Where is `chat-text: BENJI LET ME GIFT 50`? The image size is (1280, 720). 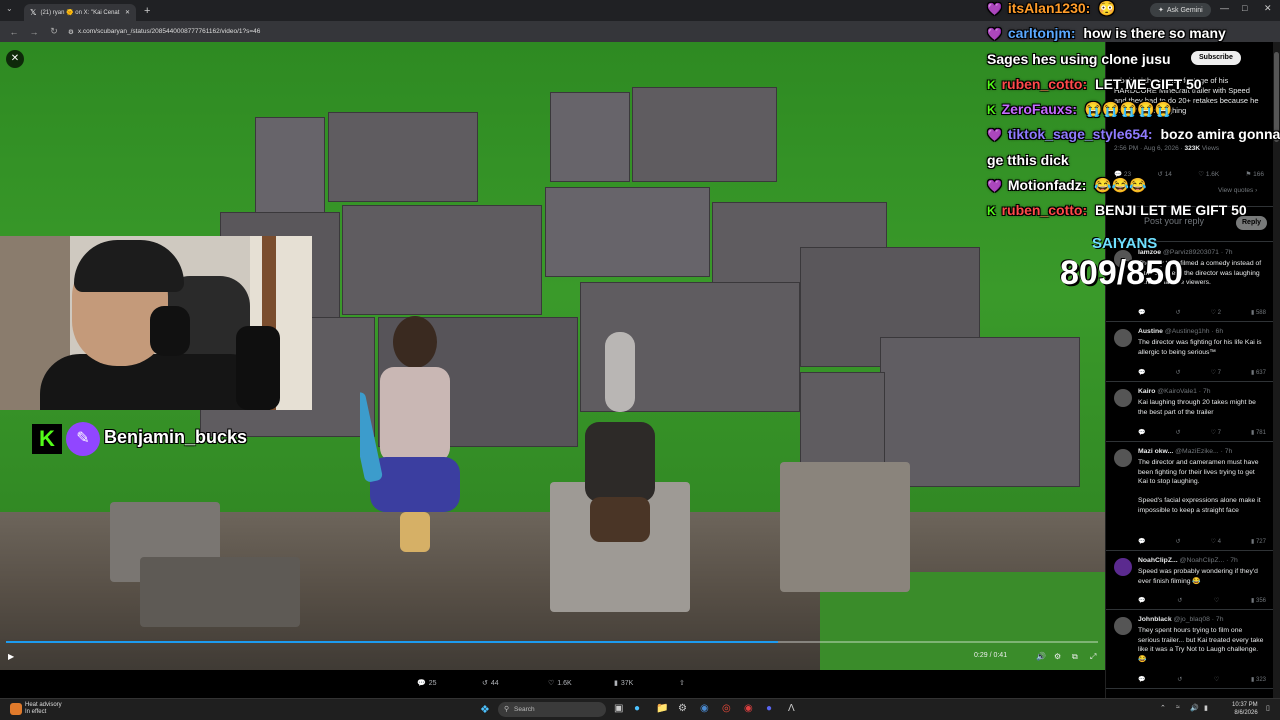 chat-text: BENJI LET ME GIFT 50 is located at coordinates (1171, 210).